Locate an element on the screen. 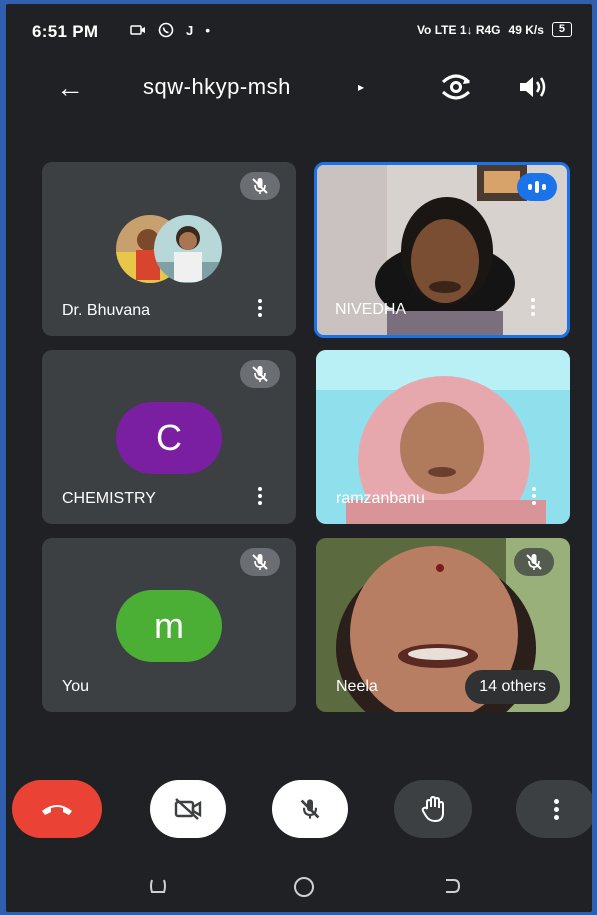 This screenshot has width=597, height=915. participant-tile: m You is located at coordinates (169, 625).